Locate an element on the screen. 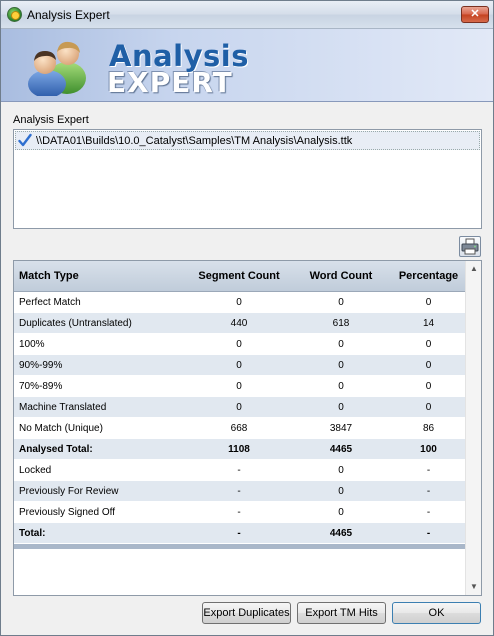 Image resolution: width=494 pixels, height=636 pixels. table-row: Total: - 4465 - is located at coordinates (239, 533).